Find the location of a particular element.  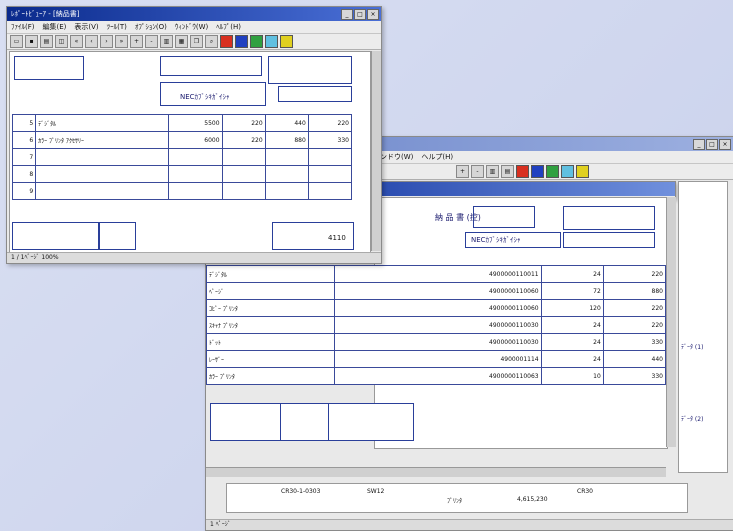

item-name: ﾍﾟｰｼﾞ is located at coordinates (270, 291).